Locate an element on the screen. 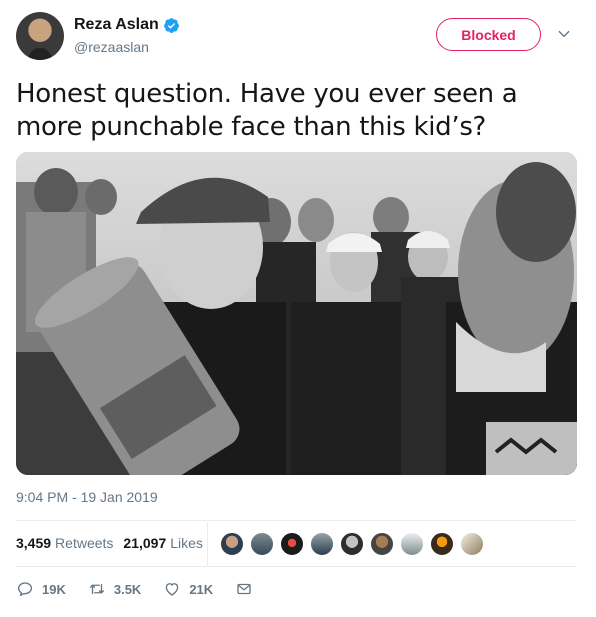 This screenshot has height=617, width=596. reply-count: 19K is located at coordinates (54, 589).